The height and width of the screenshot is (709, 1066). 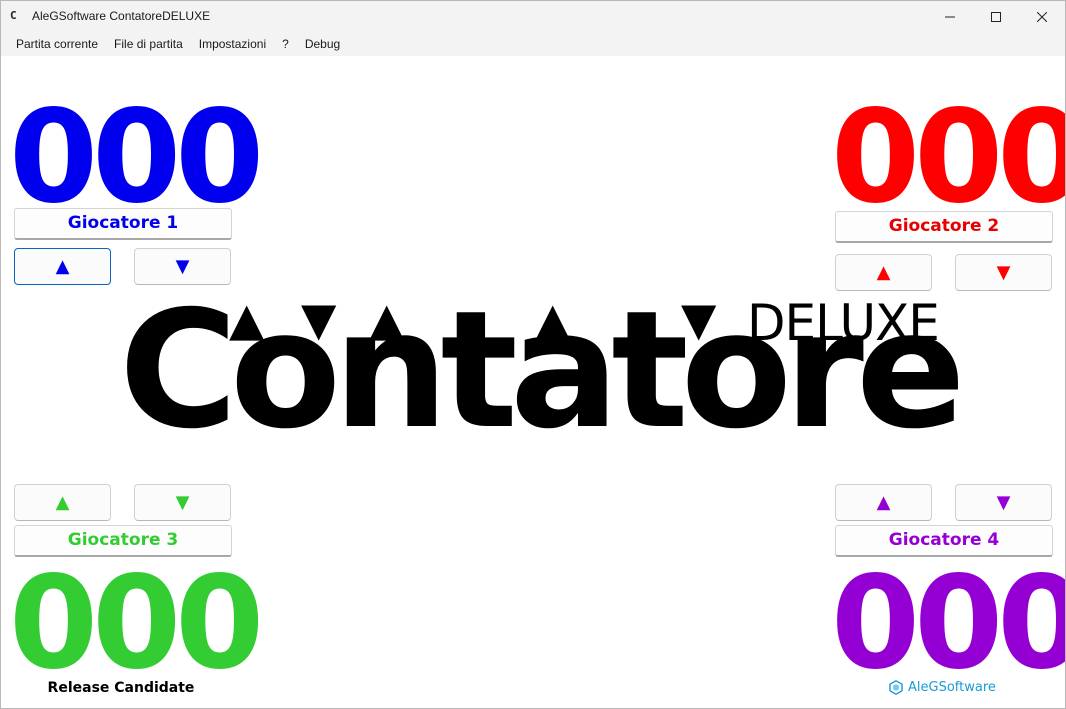 I want to click on close-button, so click(x=1042, y=16).